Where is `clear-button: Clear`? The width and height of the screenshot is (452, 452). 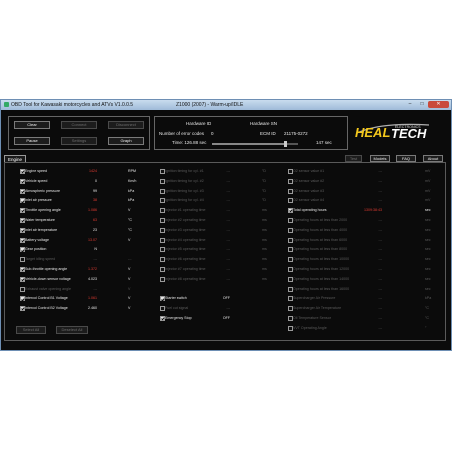
clear-button: Clear is located at coordinates (32, 125).